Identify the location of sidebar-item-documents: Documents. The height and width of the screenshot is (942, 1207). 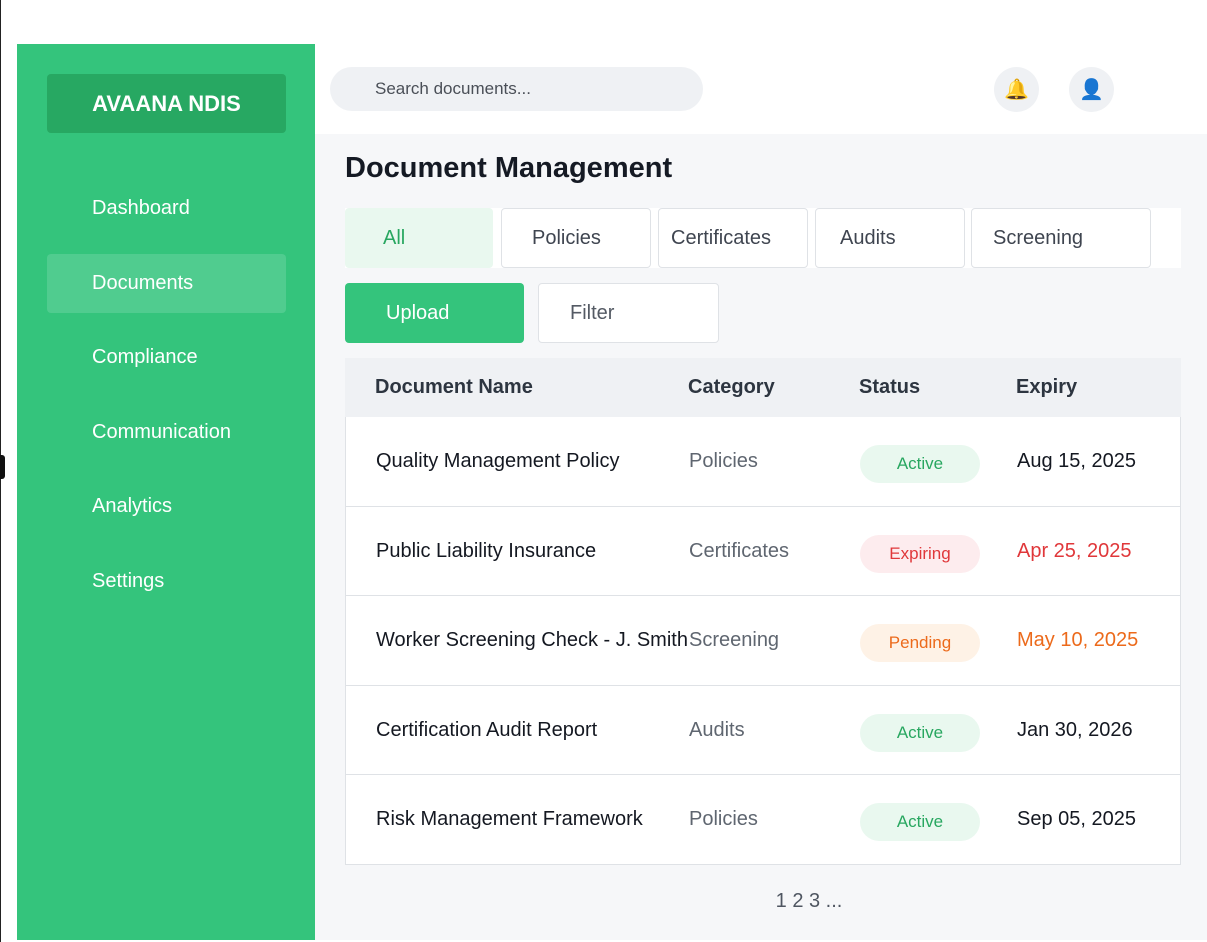
(166, 283).